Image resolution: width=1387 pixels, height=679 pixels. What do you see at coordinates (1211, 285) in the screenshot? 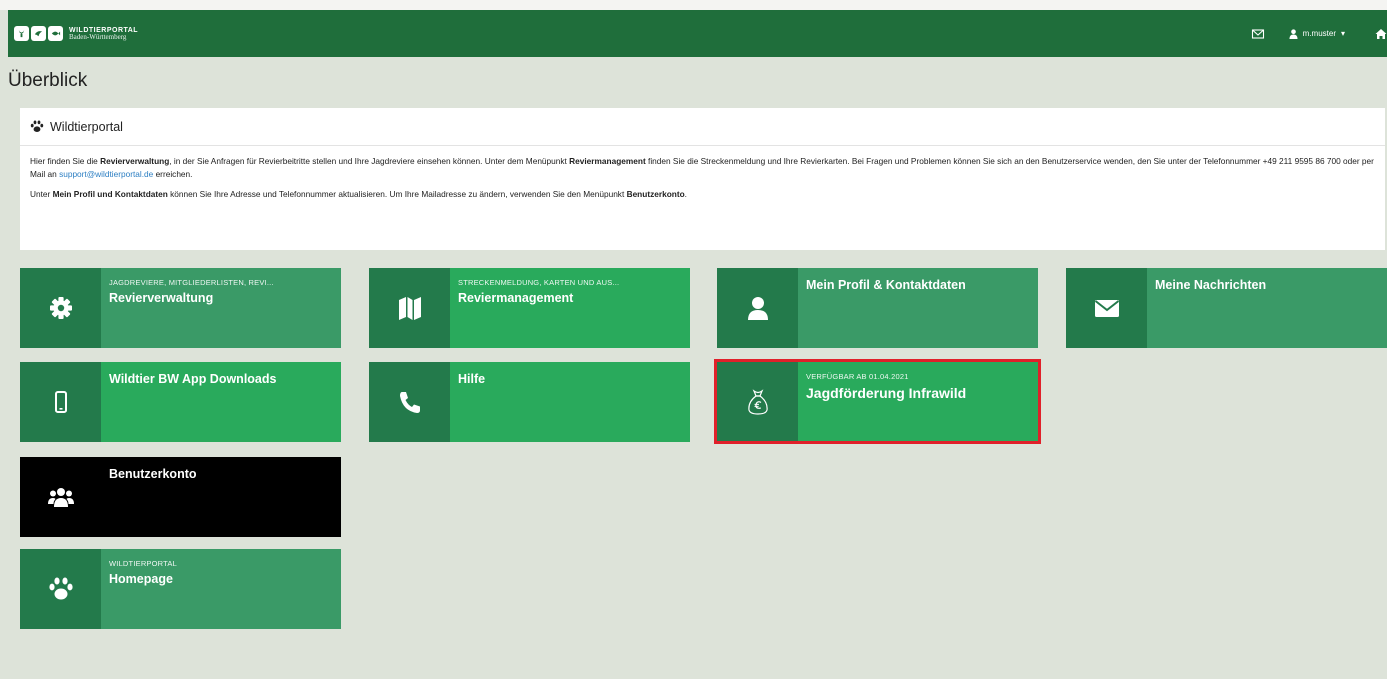
I see `tile-title: Meine Nachrichten` at bounding box center [1211, 285].